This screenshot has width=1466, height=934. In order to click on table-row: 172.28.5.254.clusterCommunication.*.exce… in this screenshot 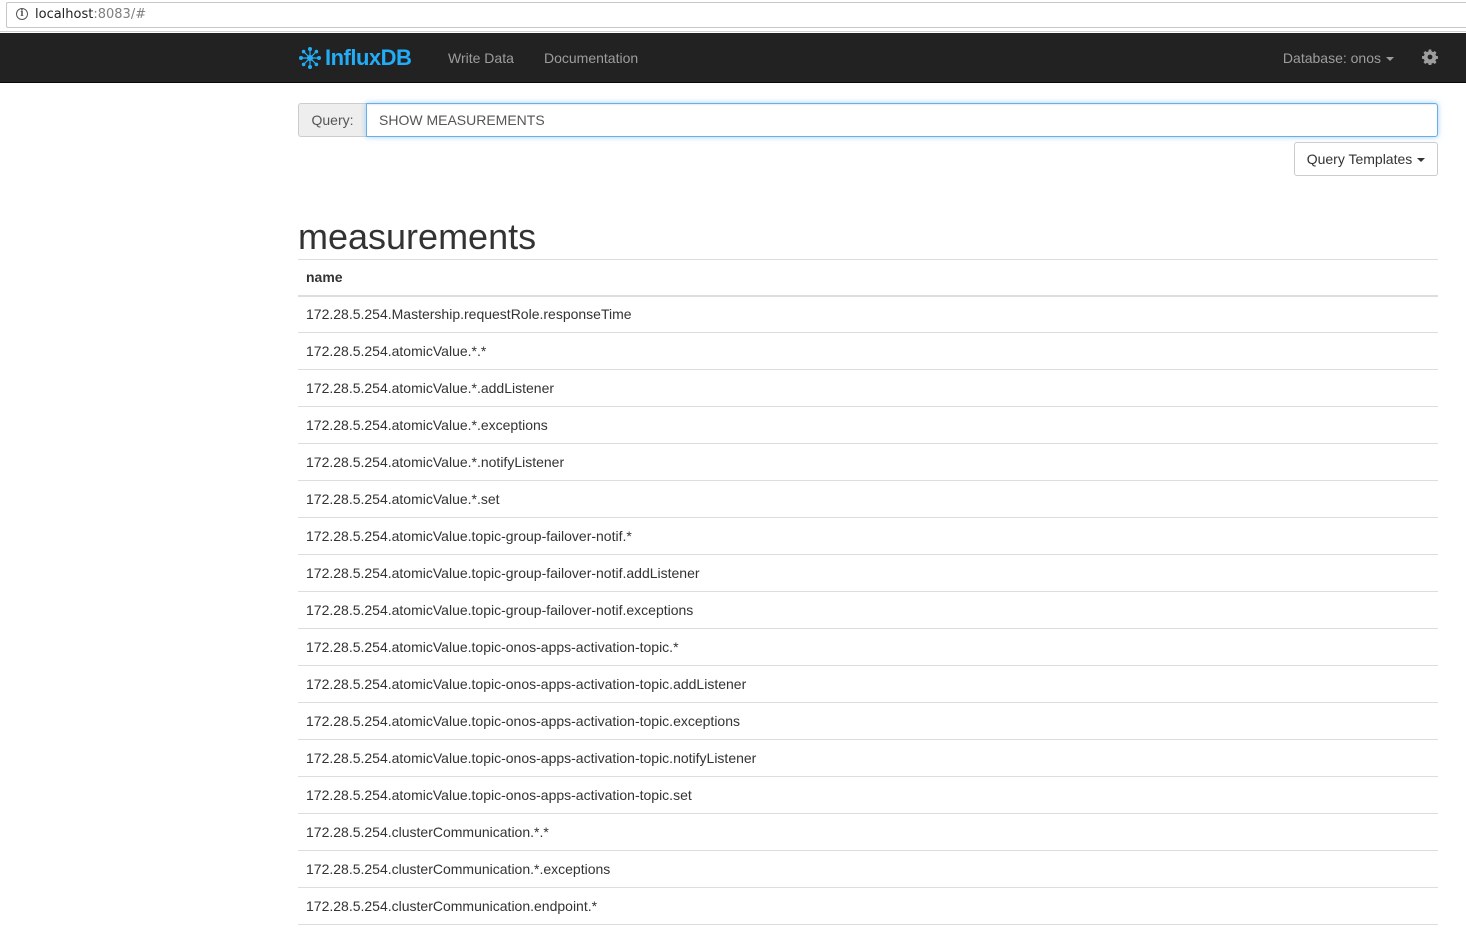, I will do `click(868, 869)`.